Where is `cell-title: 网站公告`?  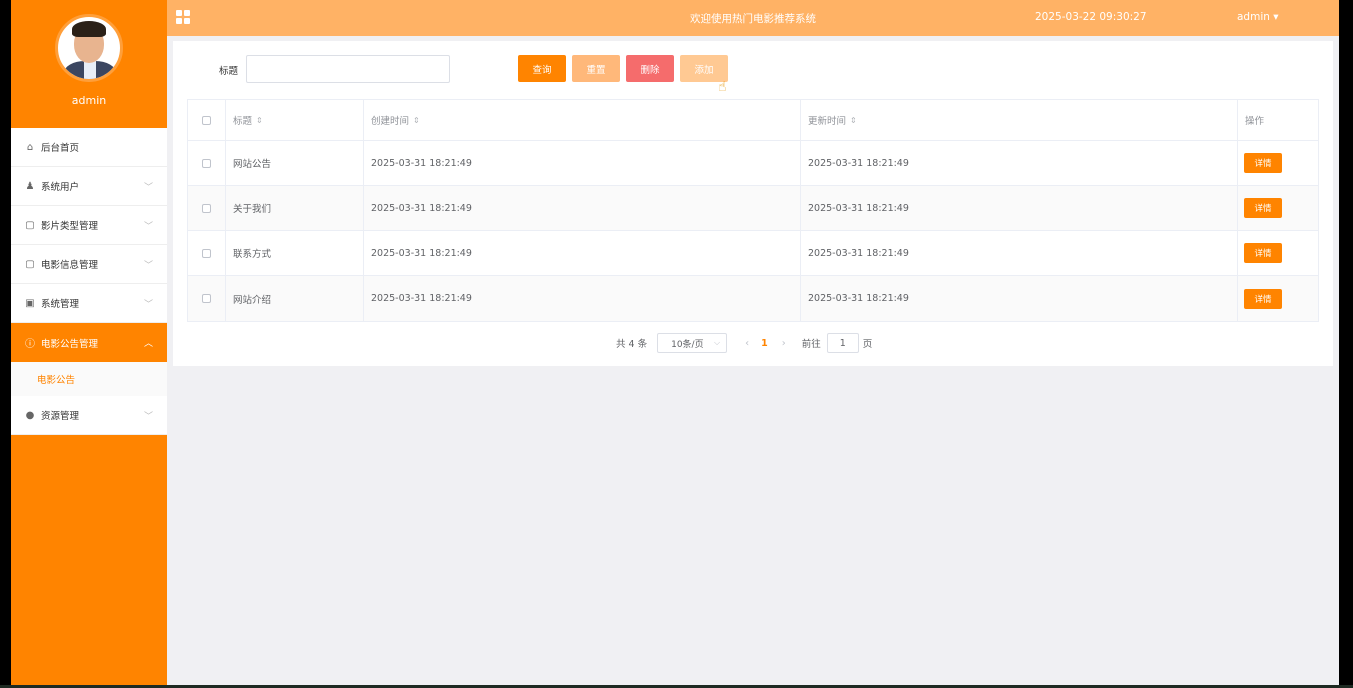 cell-title: 网站公告 is located at coordinates (295, 163).